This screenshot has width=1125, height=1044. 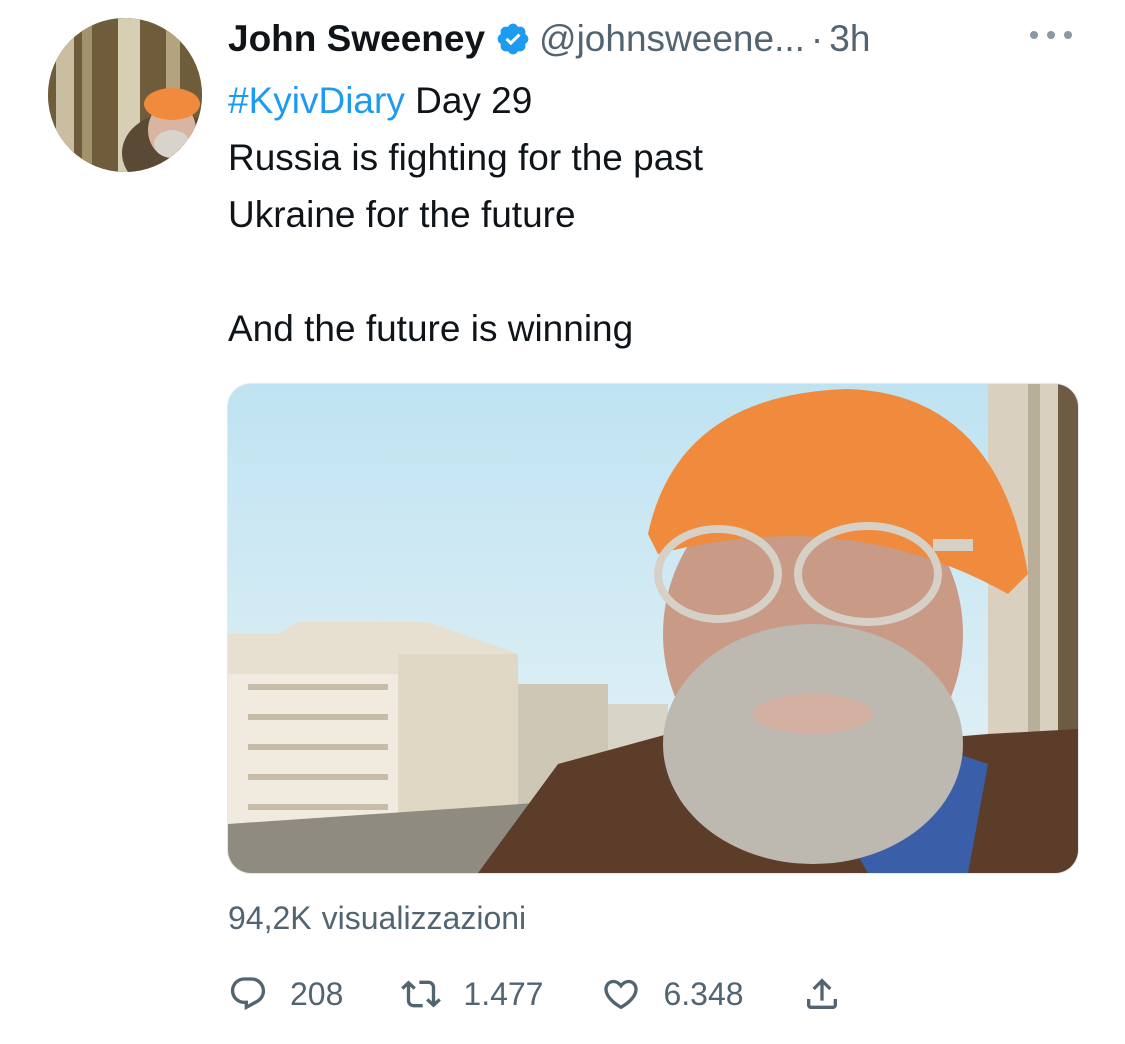 I want to click on retweet-button: 1.477, so click(x=472, y=994).